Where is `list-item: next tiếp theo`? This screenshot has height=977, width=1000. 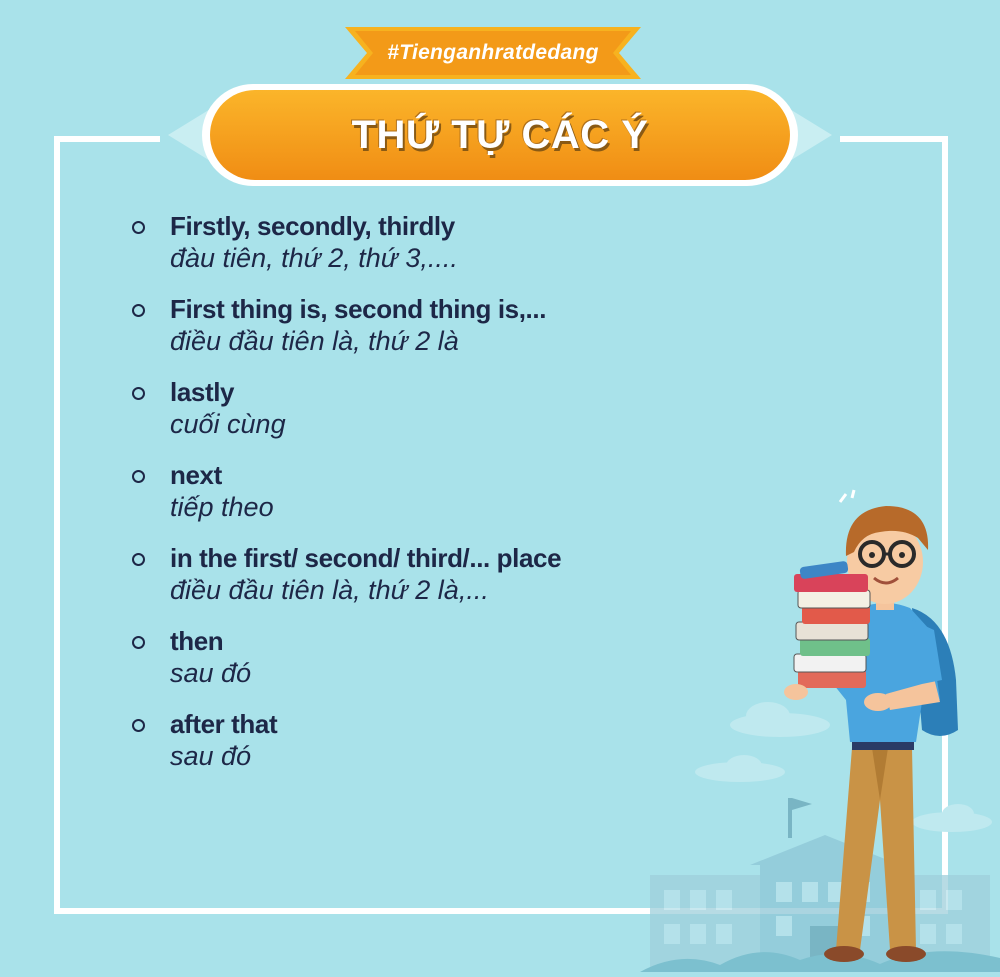 list-item: next tiếp theo is located at coordinates (410, 500).